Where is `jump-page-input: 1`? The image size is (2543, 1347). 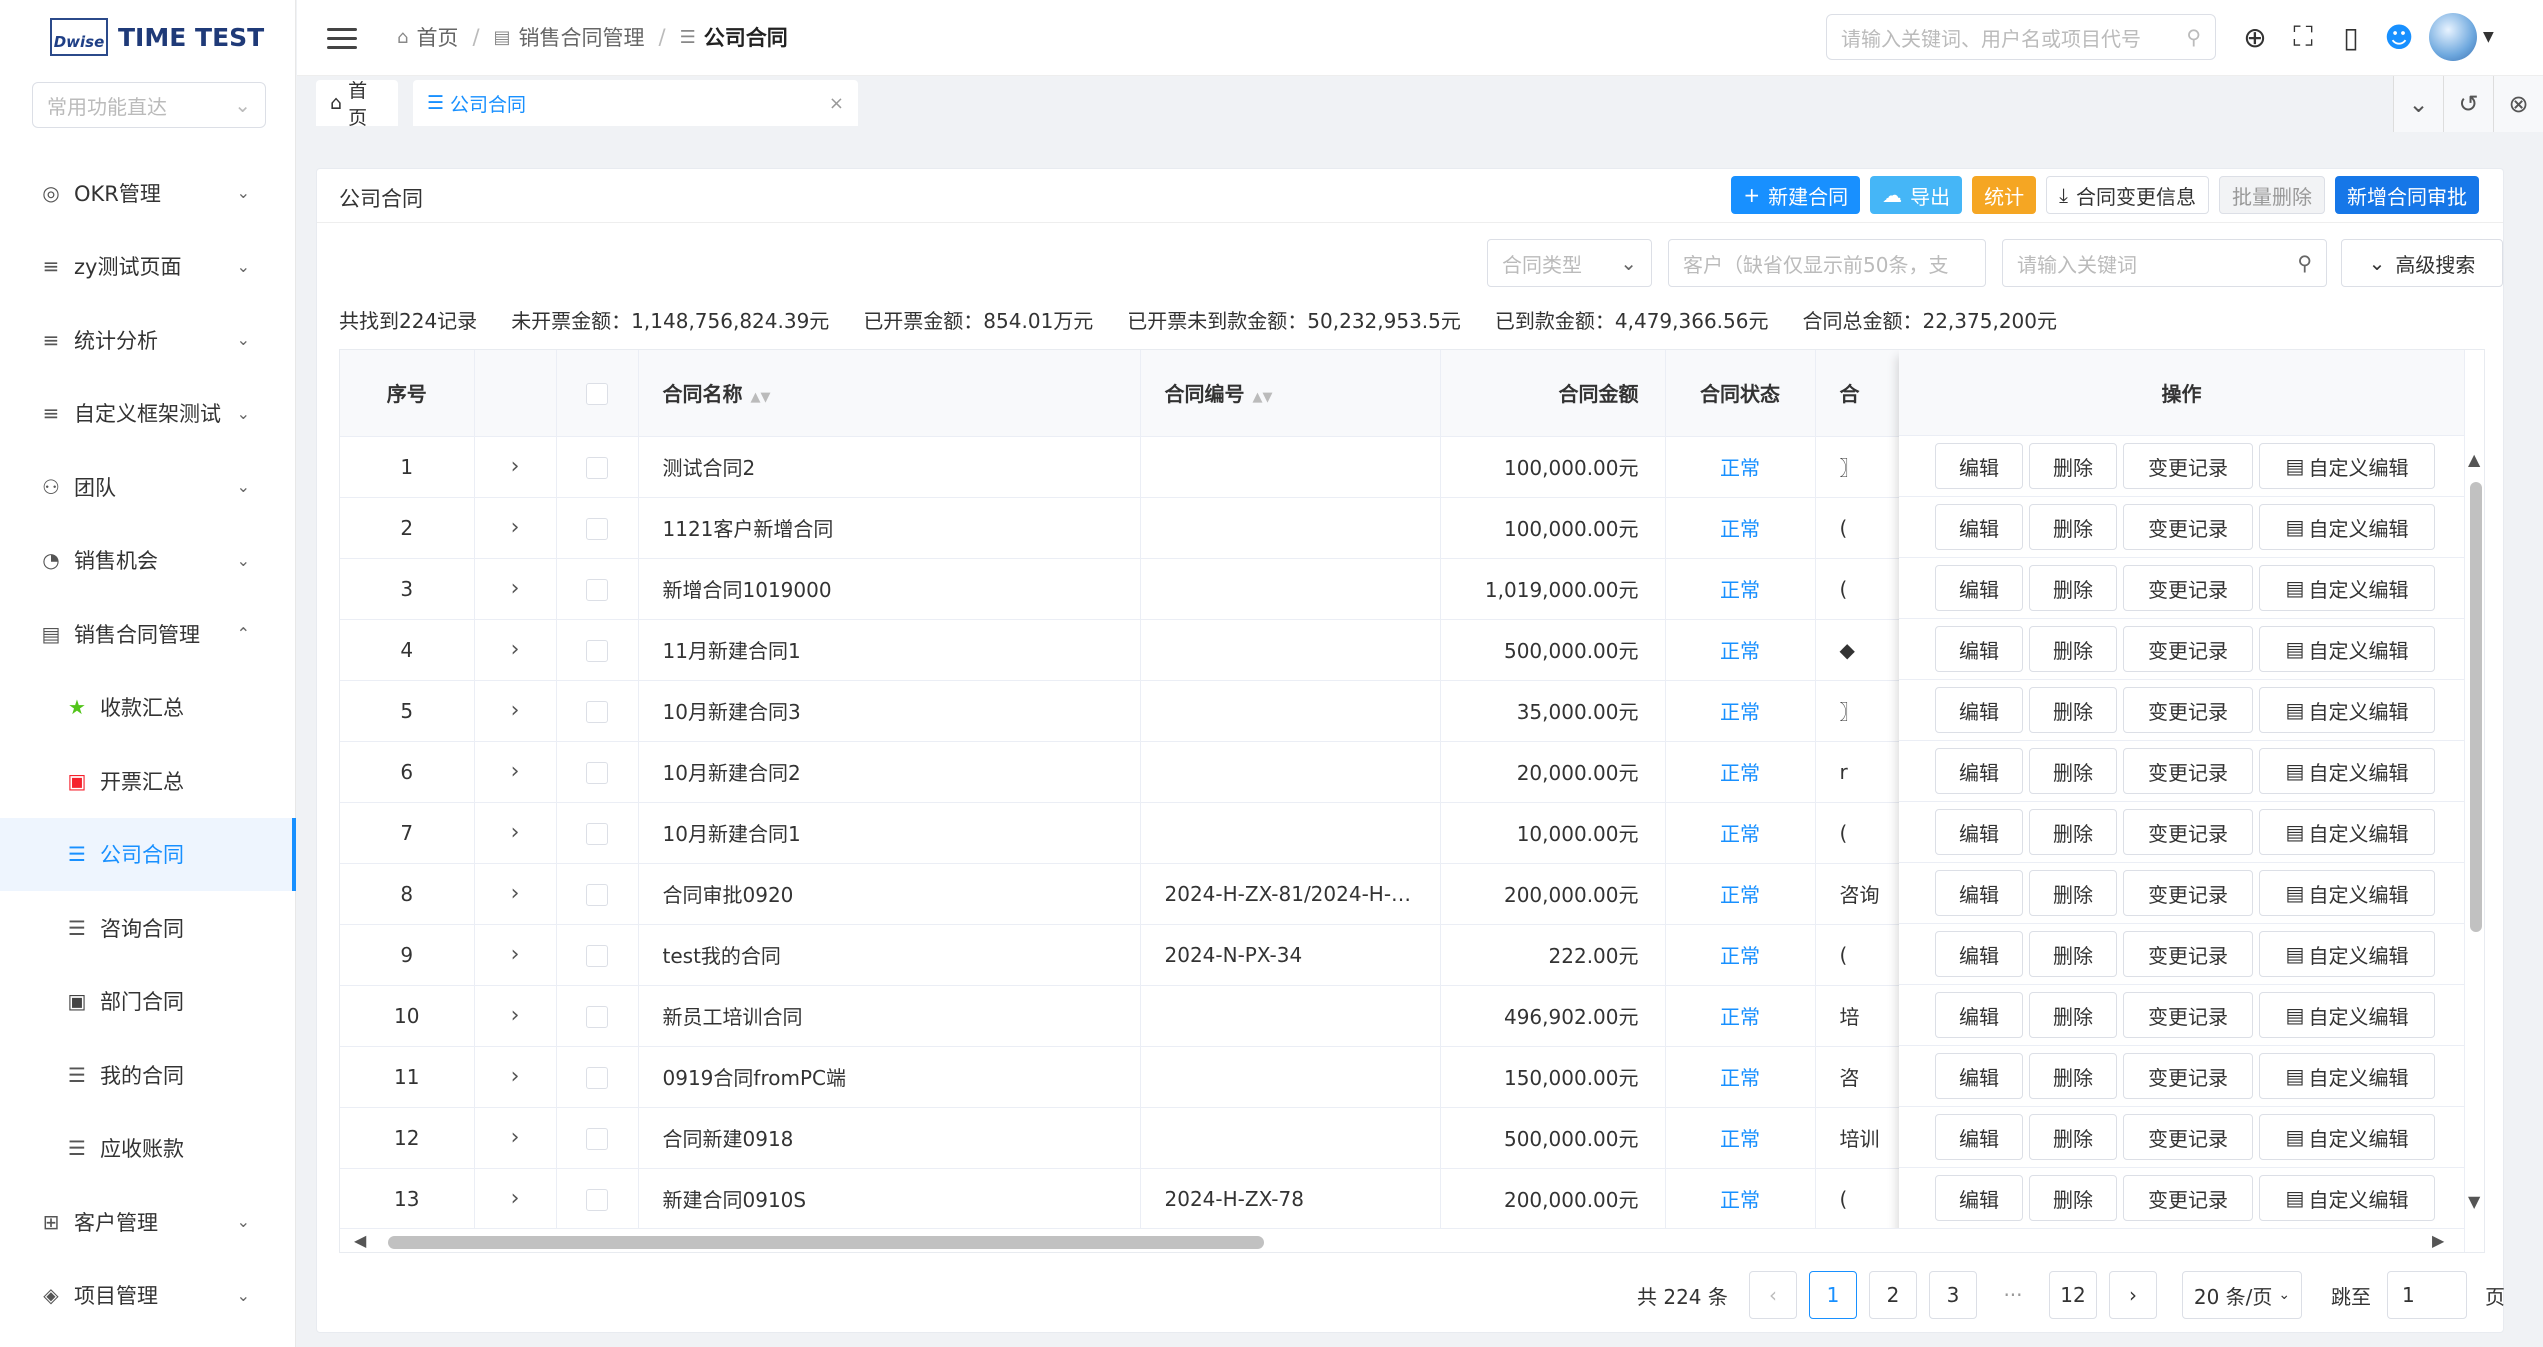 jump-page-input: 1 is located at coordinates (2427, 1295).